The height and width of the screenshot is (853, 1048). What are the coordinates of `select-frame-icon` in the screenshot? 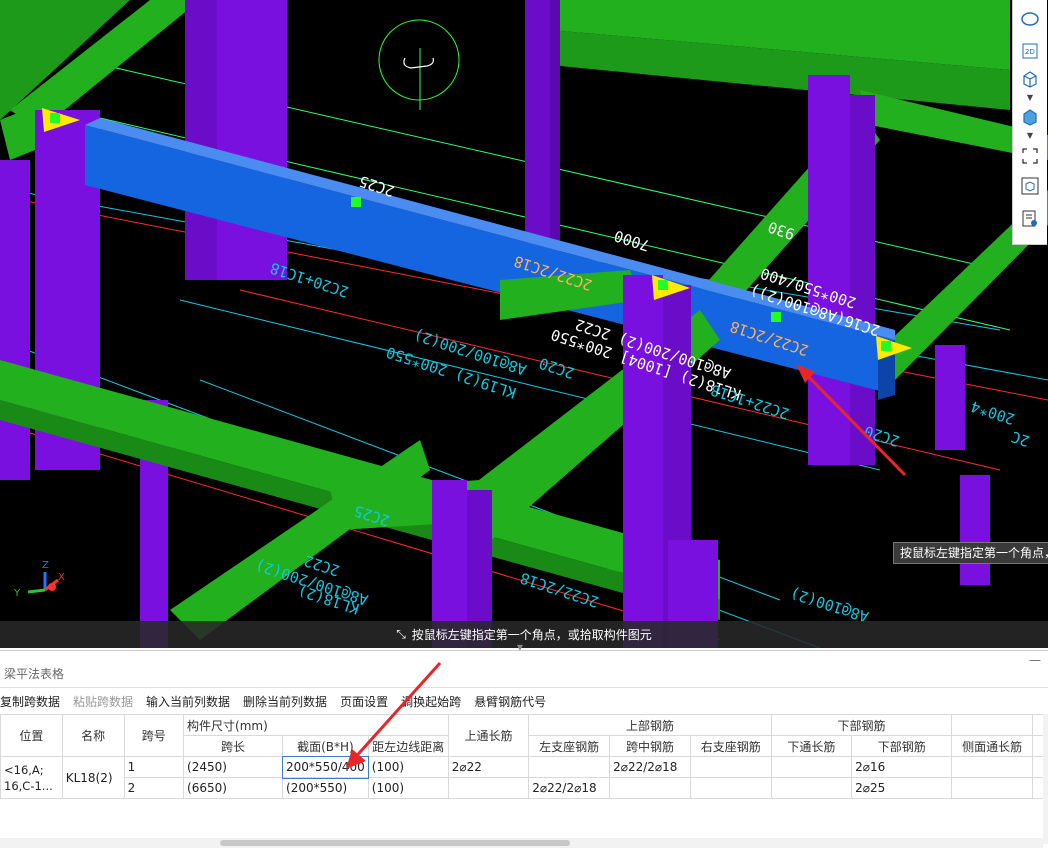 It's located at (1030, 156).